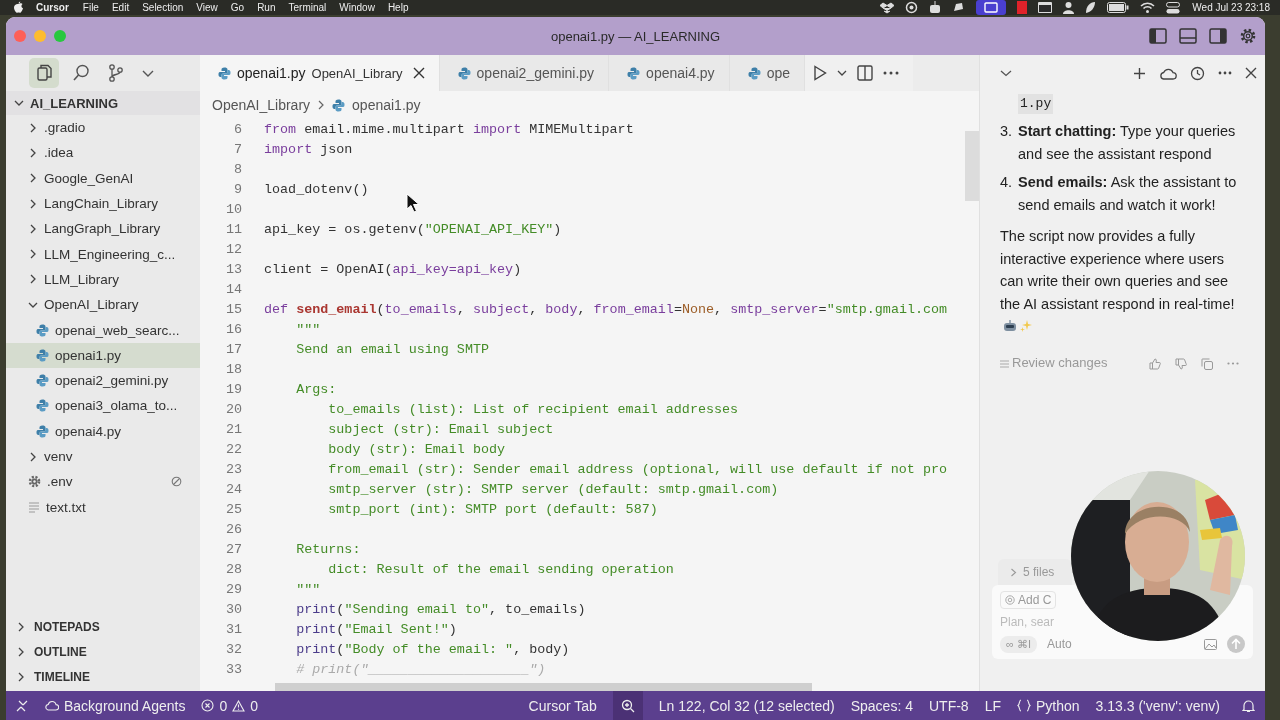 This screenshot has width=1280, height=720. I want to click on remote-icon, so click(22, 705).